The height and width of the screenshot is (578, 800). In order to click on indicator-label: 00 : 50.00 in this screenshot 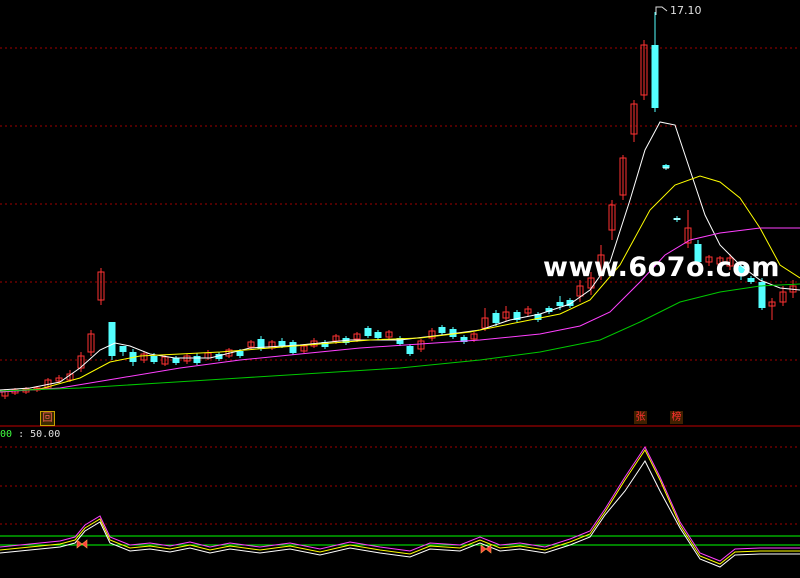, I will do `click(30, 434)`.